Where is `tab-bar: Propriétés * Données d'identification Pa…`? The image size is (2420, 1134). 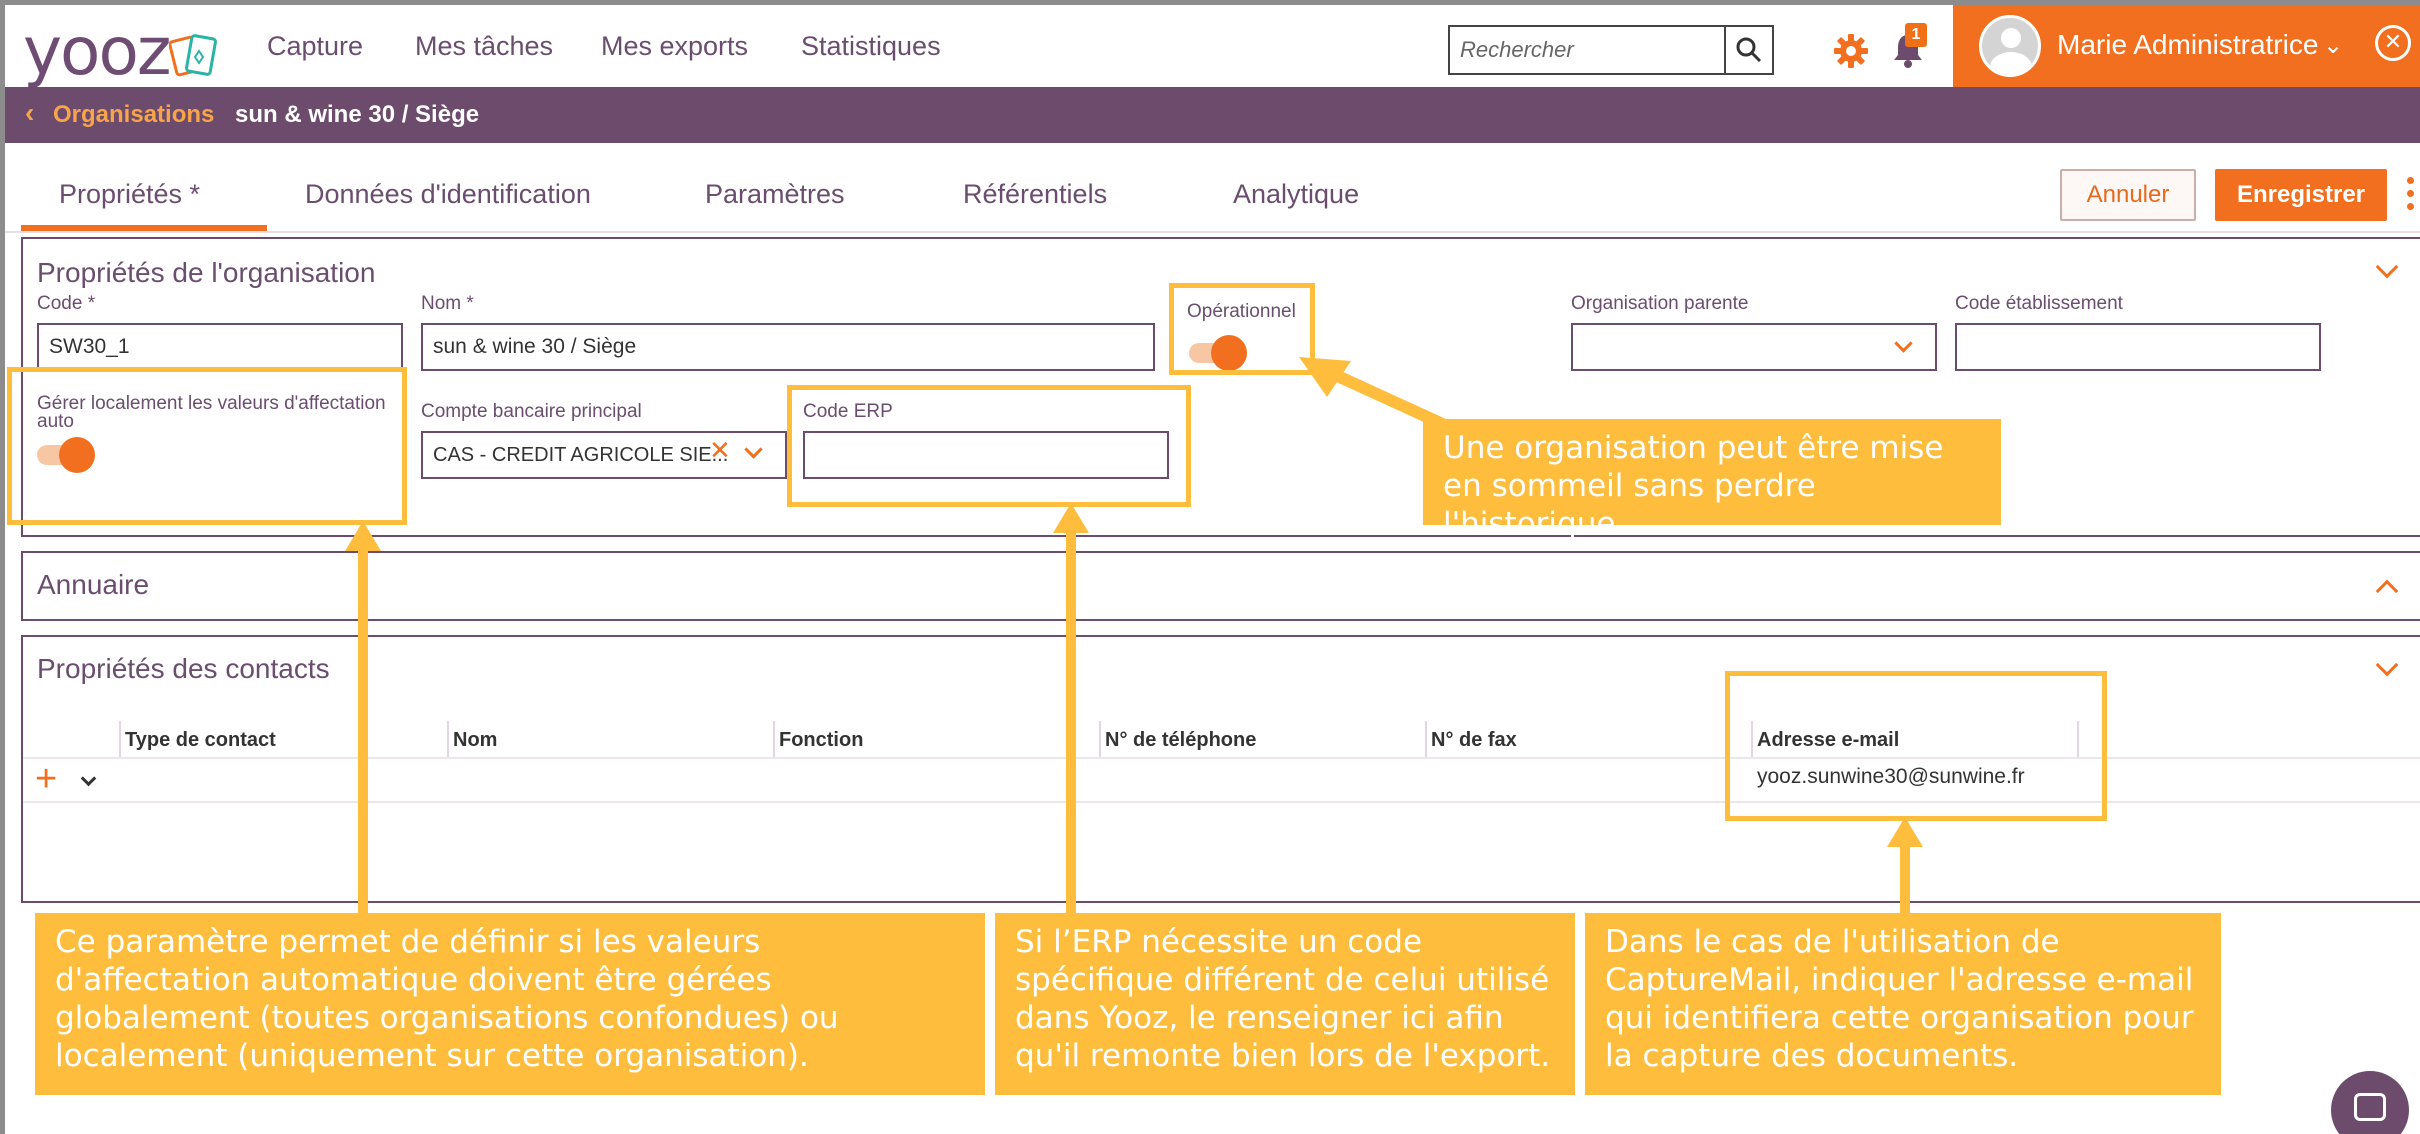 tab-bar: Propriétés * Données d'identification Pa… is located at coordinates (1212, 188).